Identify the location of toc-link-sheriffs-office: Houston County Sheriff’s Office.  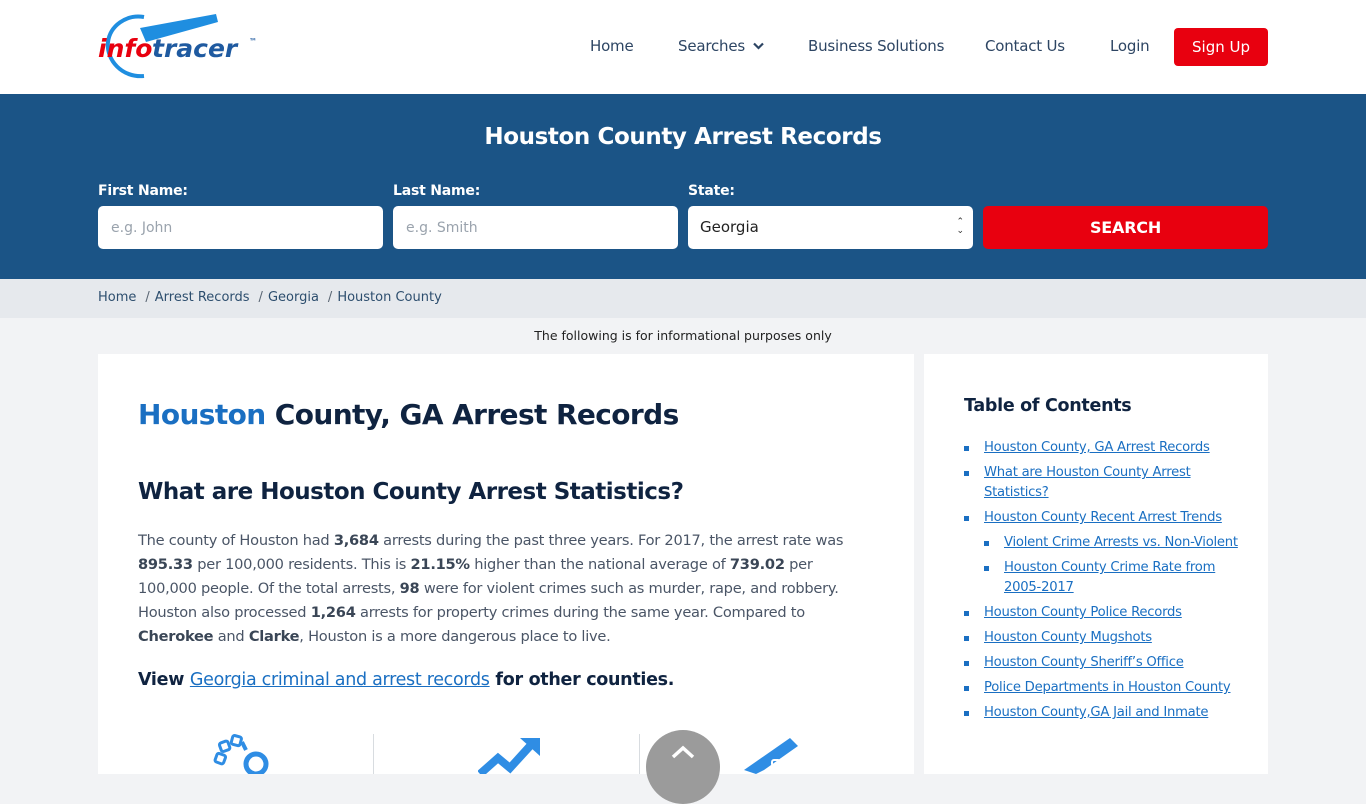
(1084, 662).